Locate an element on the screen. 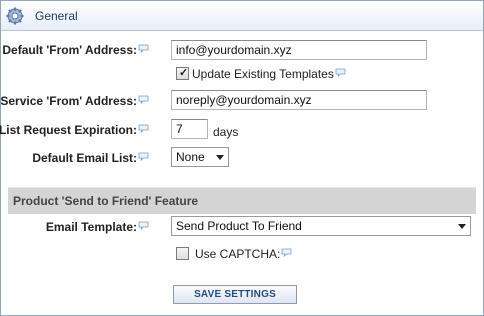  update-existing-checkbox: ✓ is located at coordinates (182, 73).